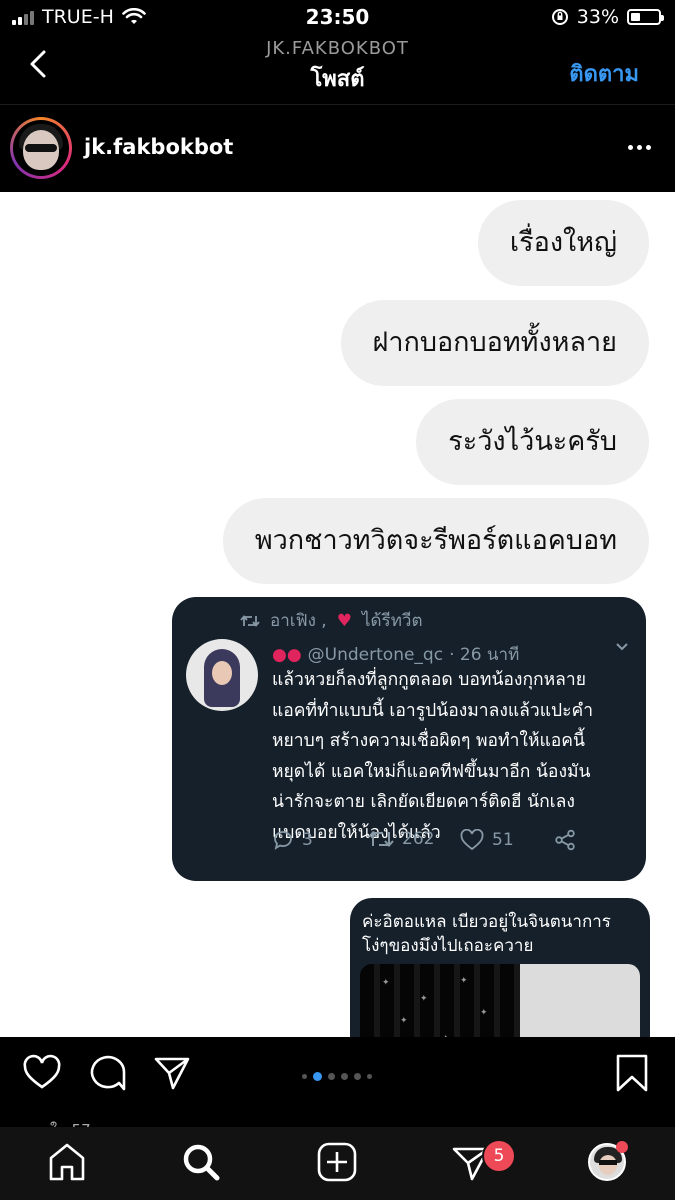  I want to click on tweet-meta: ●● @Undertone_qc · 26 นาที, so click(395, 654).